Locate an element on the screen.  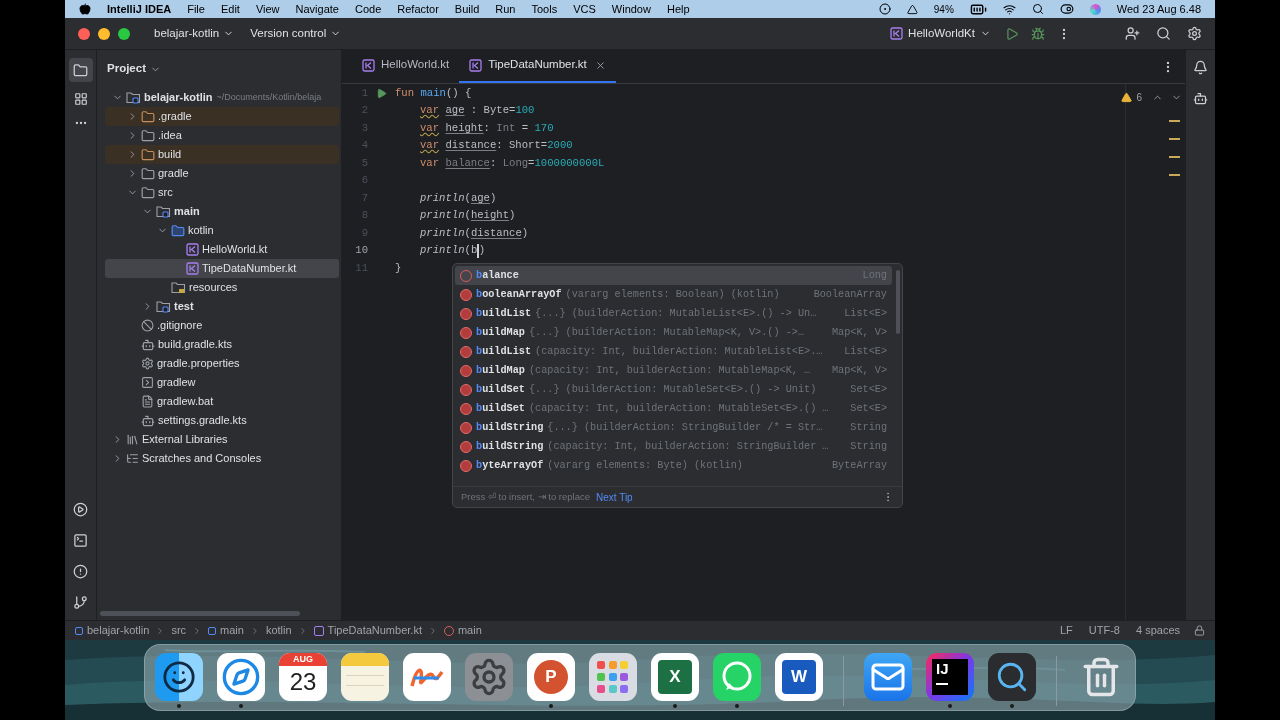
zoom-window-button is located at coordinates (124, 33).